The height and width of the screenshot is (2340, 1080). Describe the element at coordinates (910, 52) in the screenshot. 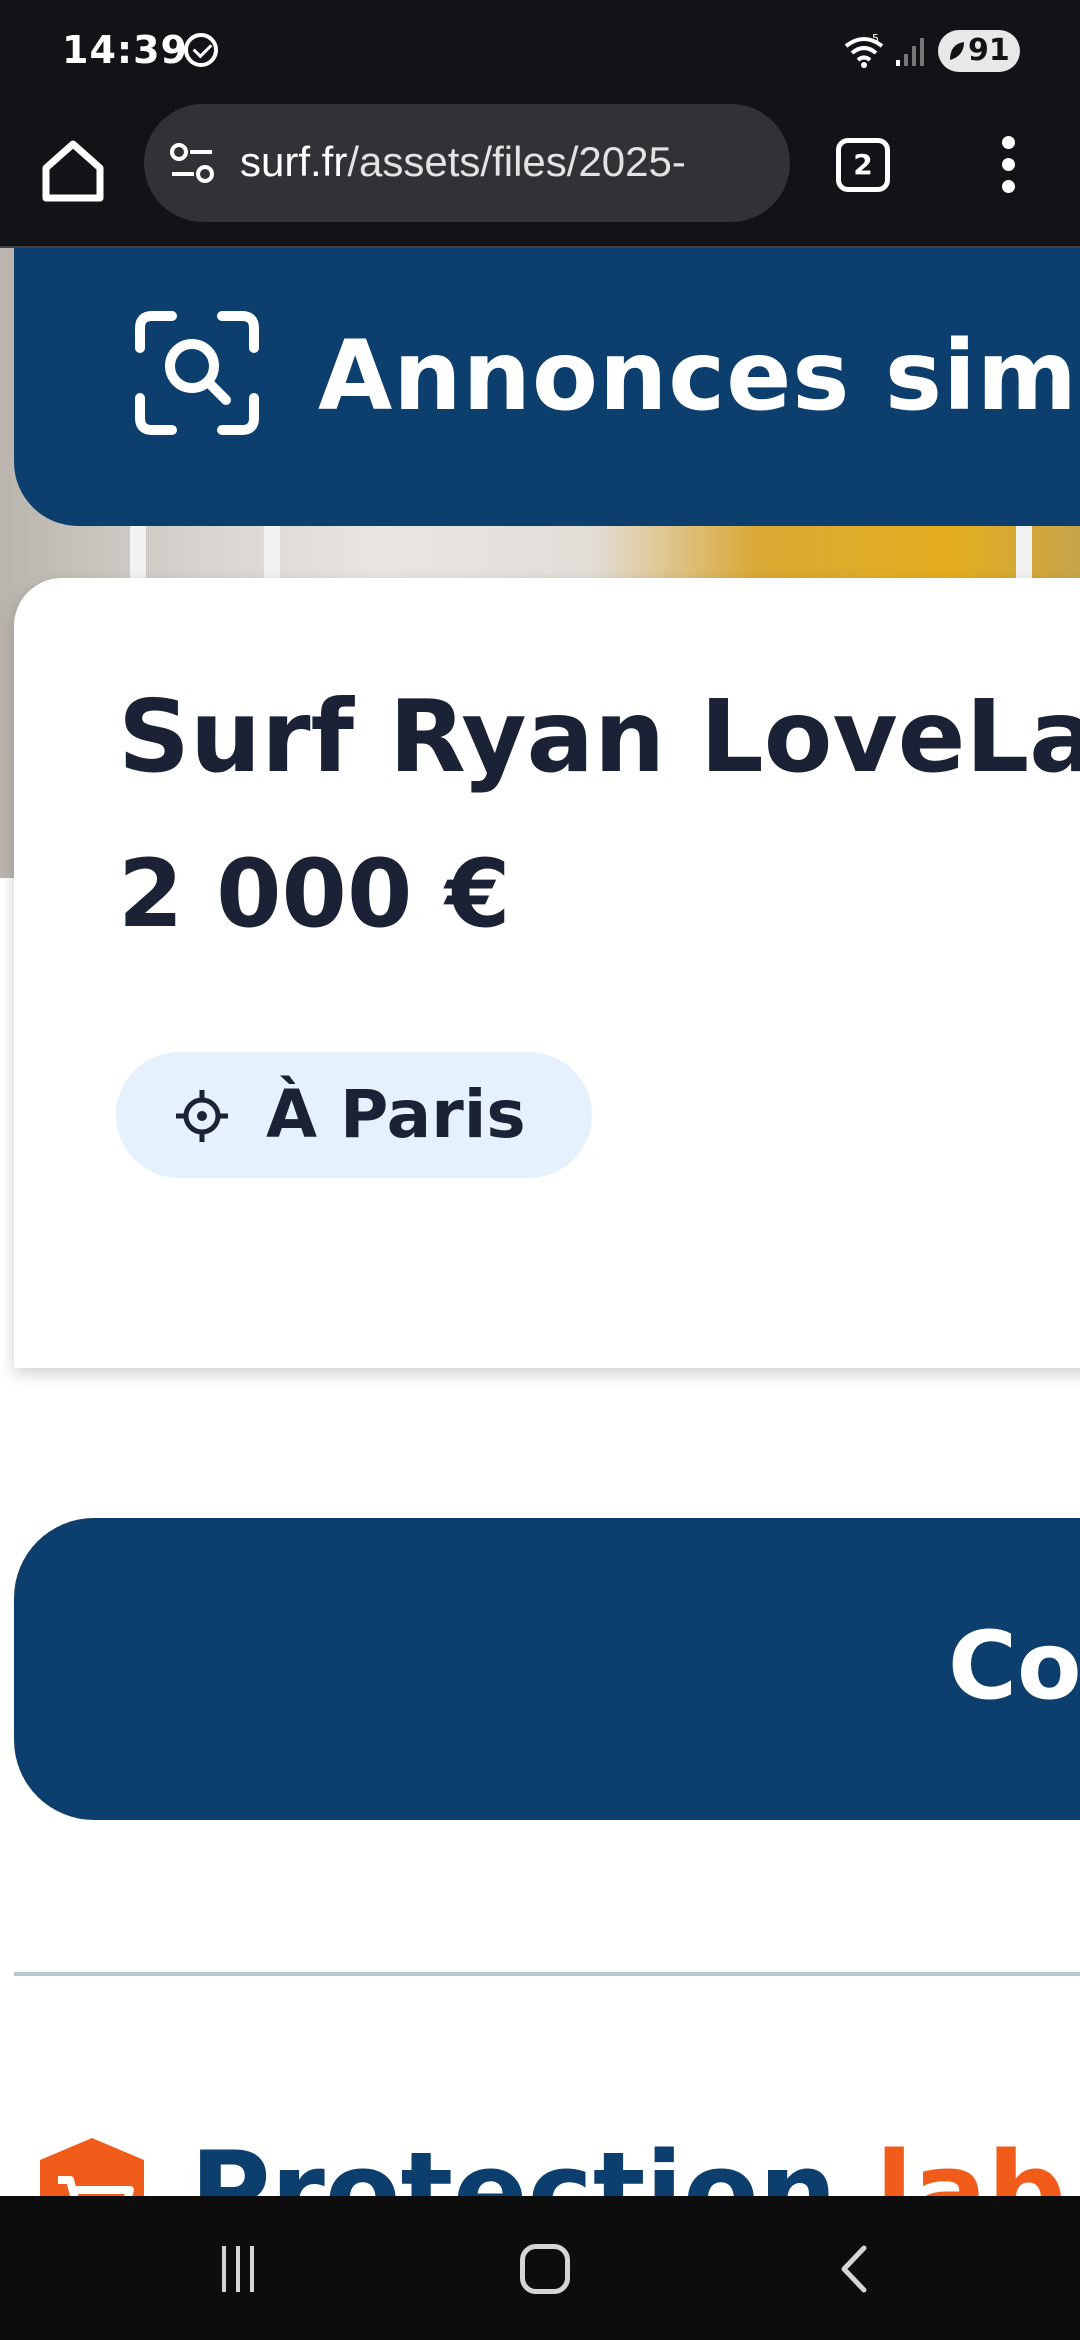

I see `signal-icon` at that location.